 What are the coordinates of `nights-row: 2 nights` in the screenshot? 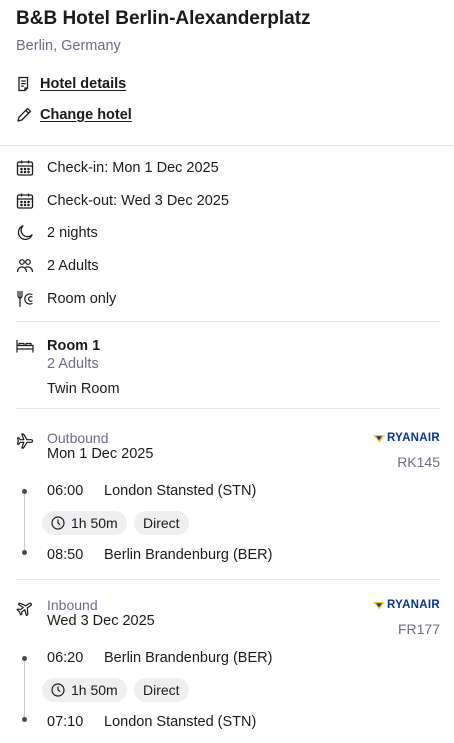 It's located at (57, 233).